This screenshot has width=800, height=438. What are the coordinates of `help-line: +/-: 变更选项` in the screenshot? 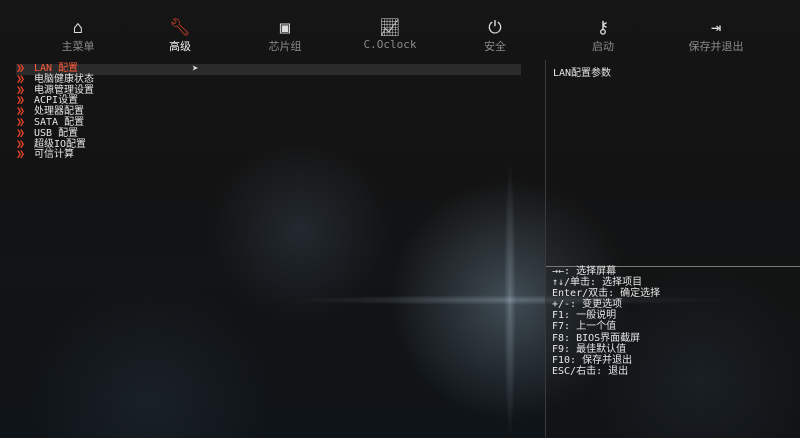 It's located at (587, 305).